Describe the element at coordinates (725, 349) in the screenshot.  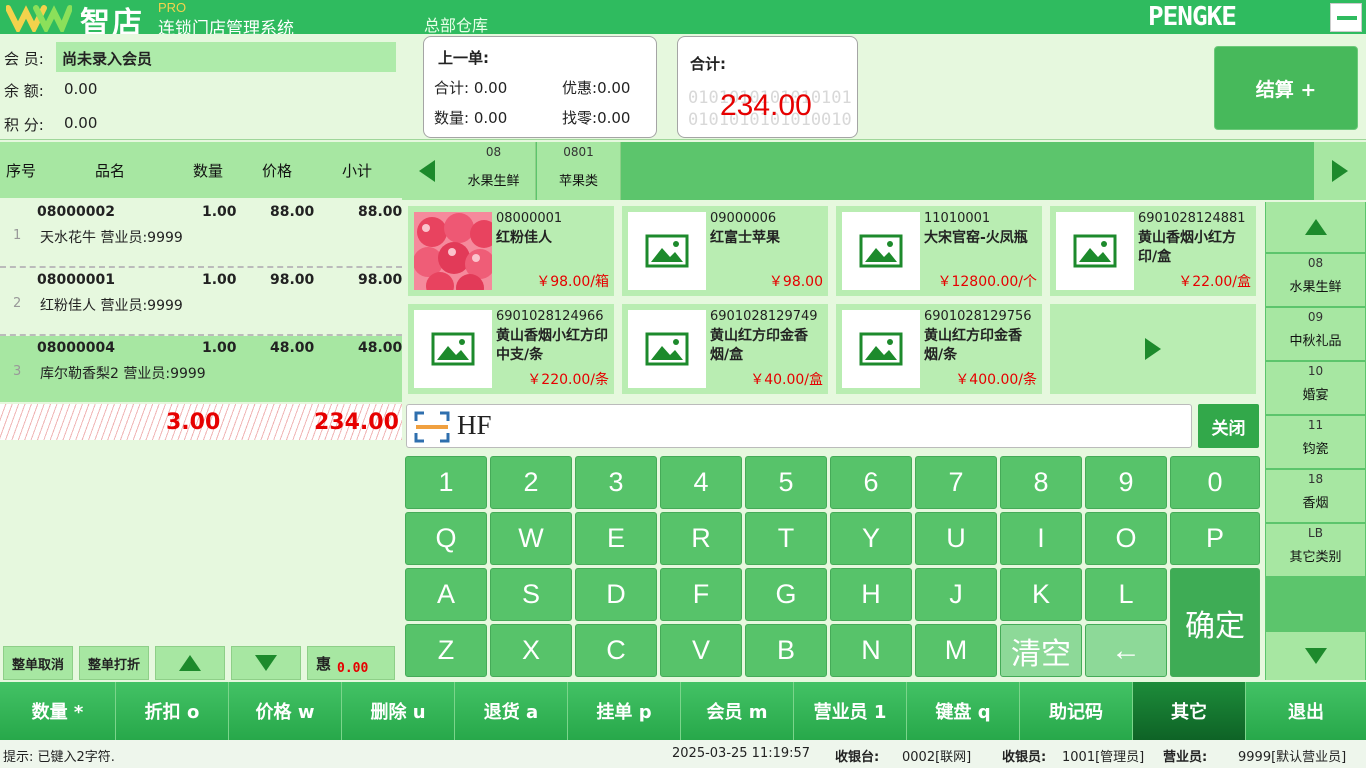
I see `product-card: 6901028129749 黄山红方印金香烟/盒 ￥40.00/盒` at that location.